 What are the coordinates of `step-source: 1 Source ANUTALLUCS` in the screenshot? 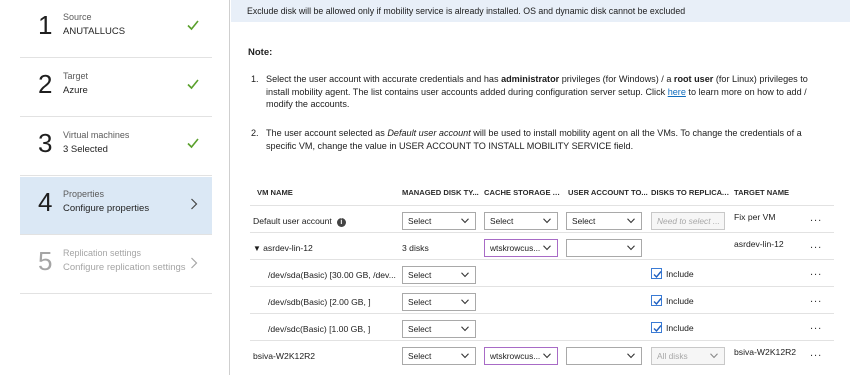 It's located at (116, 29).